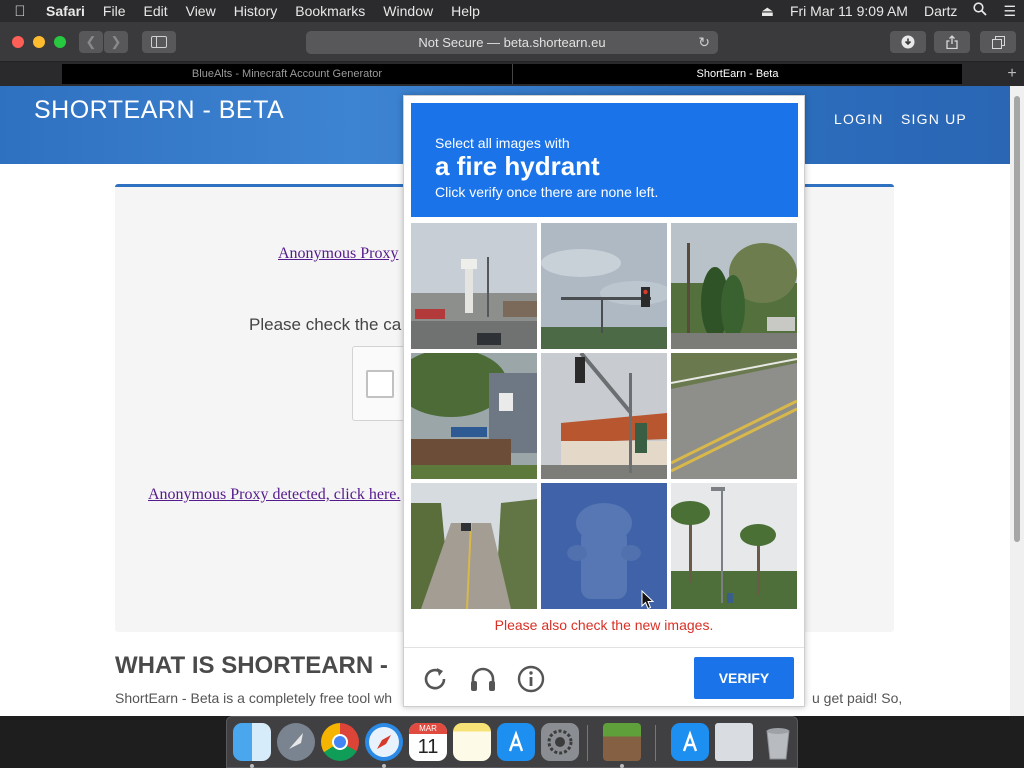 This screenshot has height=768, width=1024. What do you see at coordinates (734, 742) in the screenshot?
I see `documents-stack-icon` at bounding box center [734, 742].